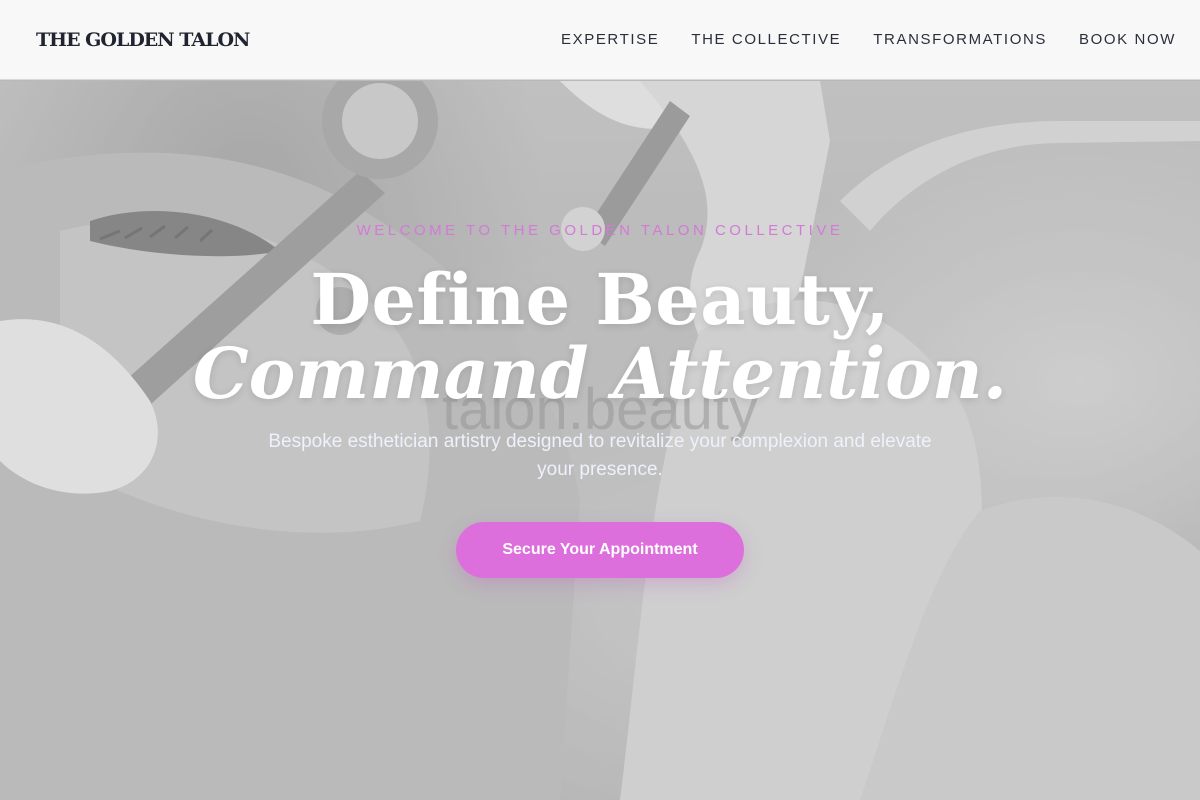 The image size is (1200, 800). I want to click on nav-link-transformations: TRANSFORMATIONS, so click(960, 39).